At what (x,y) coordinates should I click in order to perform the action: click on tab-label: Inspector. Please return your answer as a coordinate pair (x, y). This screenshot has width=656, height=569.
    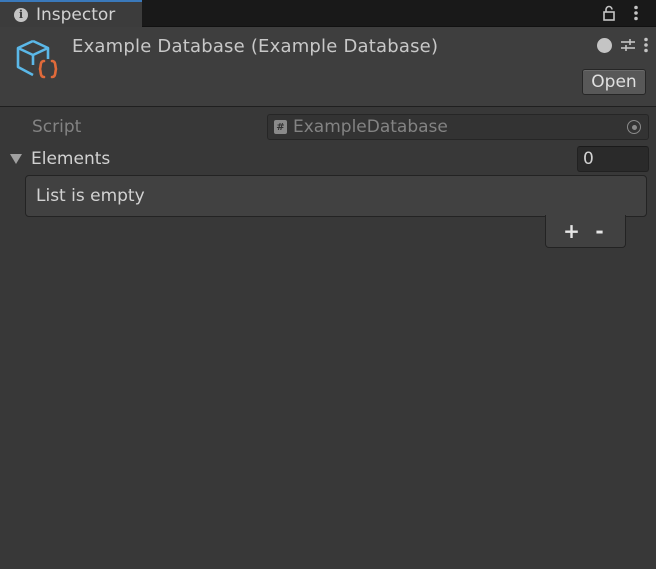
    Looking at the image, I should click on (76, 14).